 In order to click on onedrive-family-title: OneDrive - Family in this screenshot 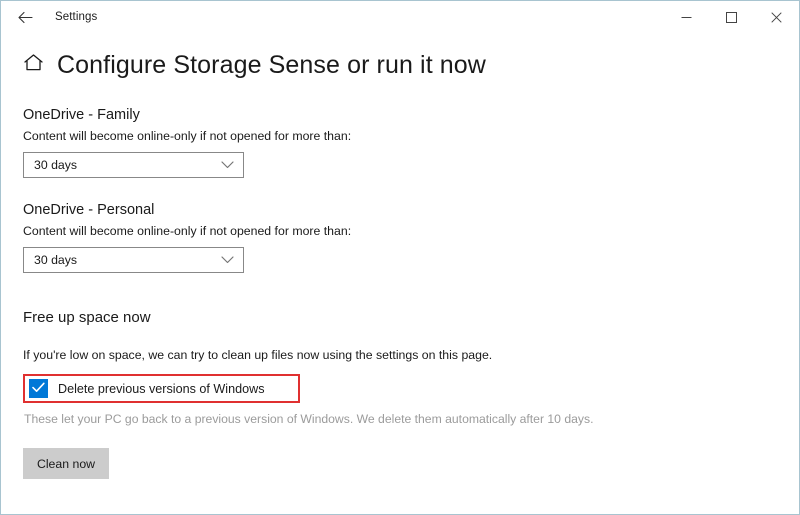, I will do `click(81, 115)`.